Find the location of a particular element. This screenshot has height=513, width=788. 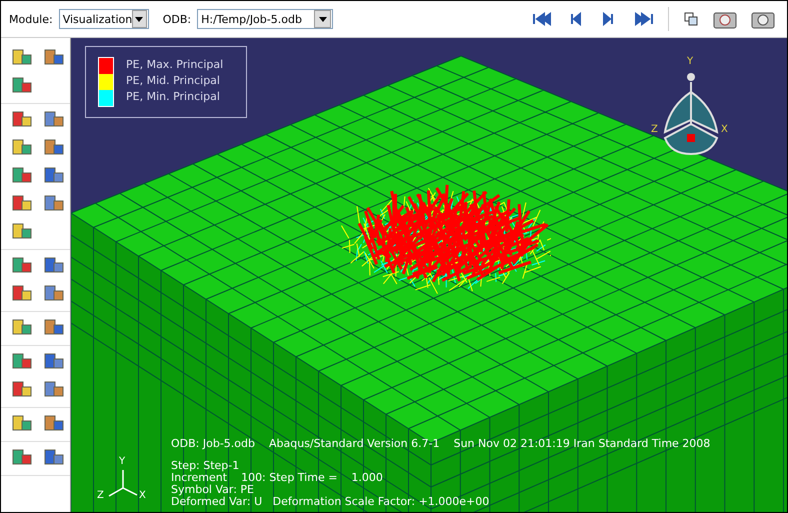

skip-first-icon is located at coordinates (542, 19).